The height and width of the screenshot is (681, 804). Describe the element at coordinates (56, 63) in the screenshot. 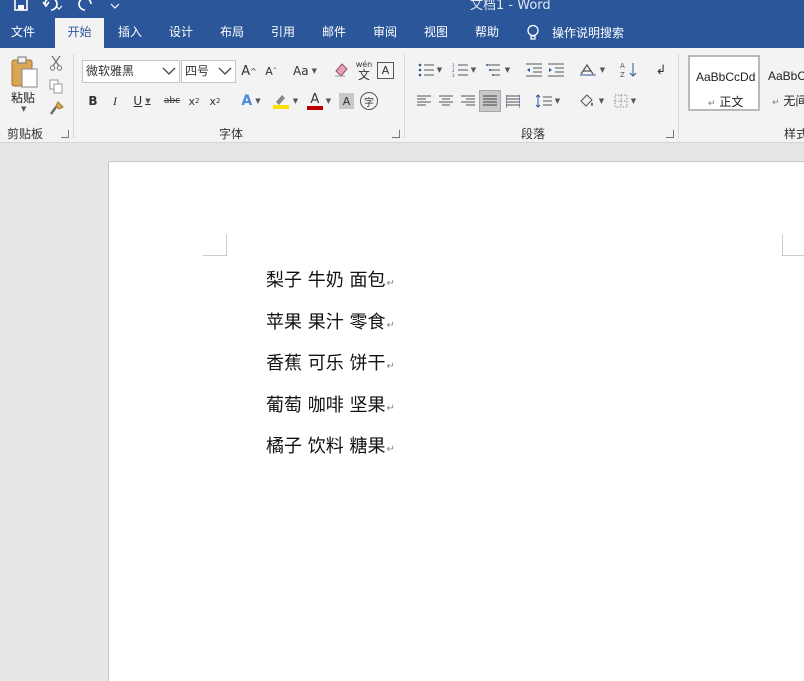

I see `cut-icon` at that location.